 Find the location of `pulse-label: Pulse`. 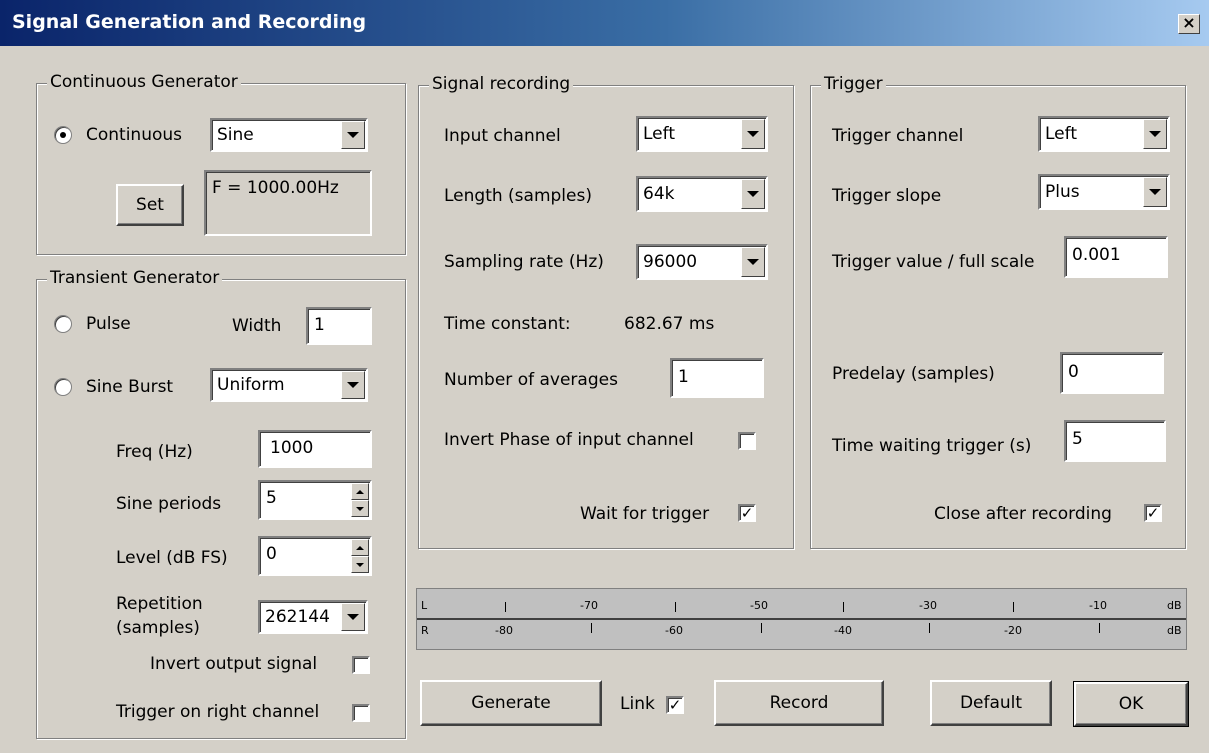

pulse-label: Pulse is located at coordinates (108, 324).